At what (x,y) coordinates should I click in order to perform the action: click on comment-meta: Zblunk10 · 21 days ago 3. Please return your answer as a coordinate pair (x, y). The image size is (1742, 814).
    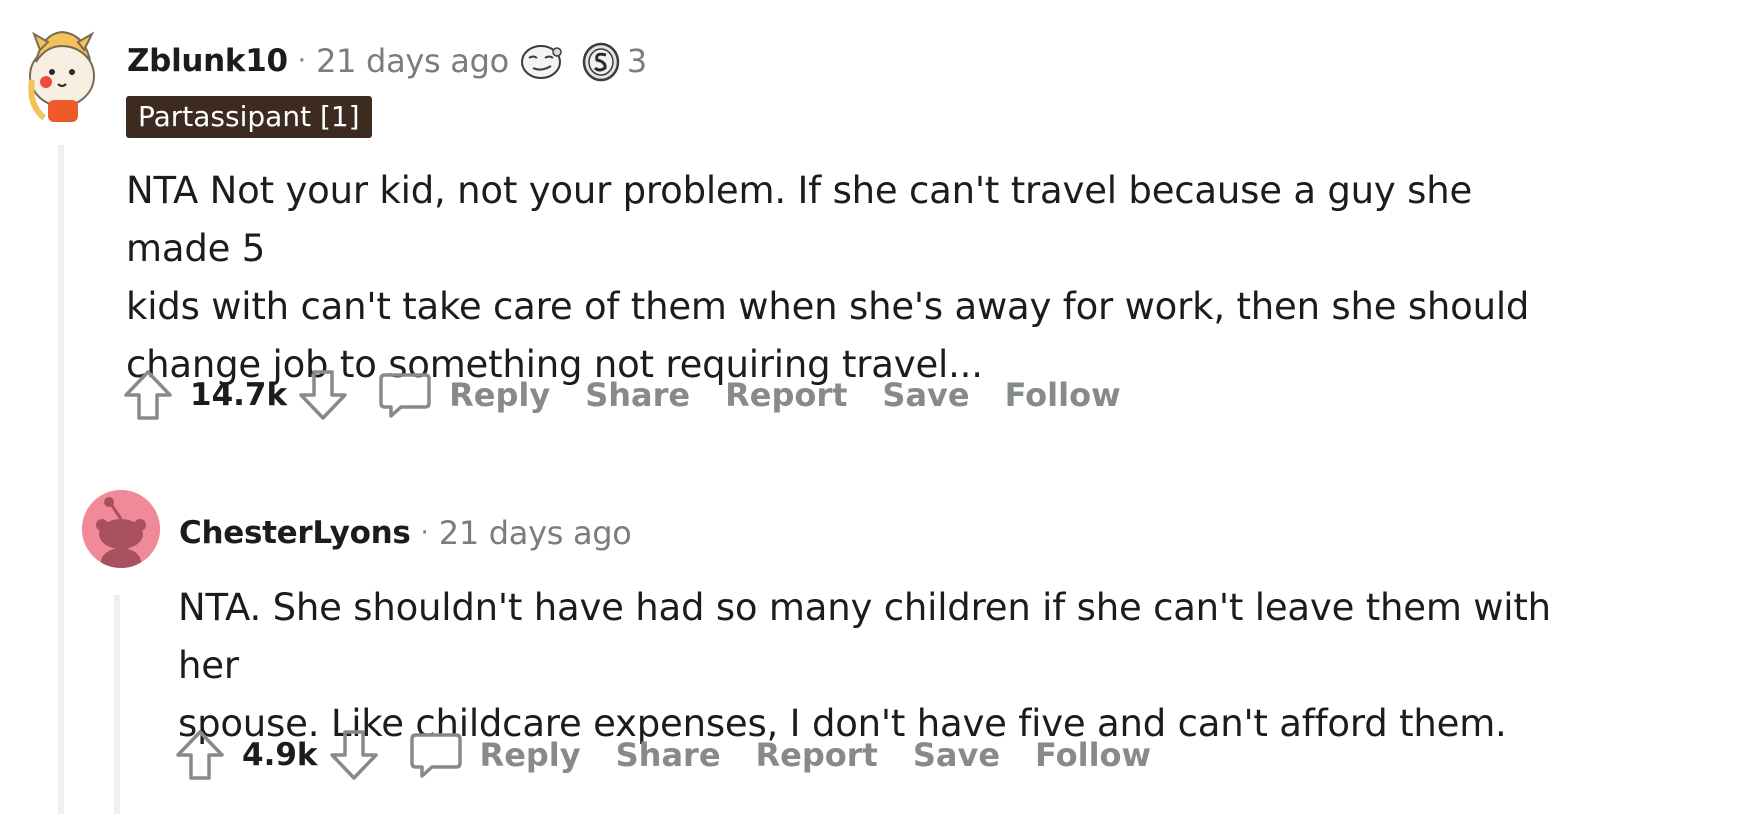
    Looking at the image, I should click on (387, 61).